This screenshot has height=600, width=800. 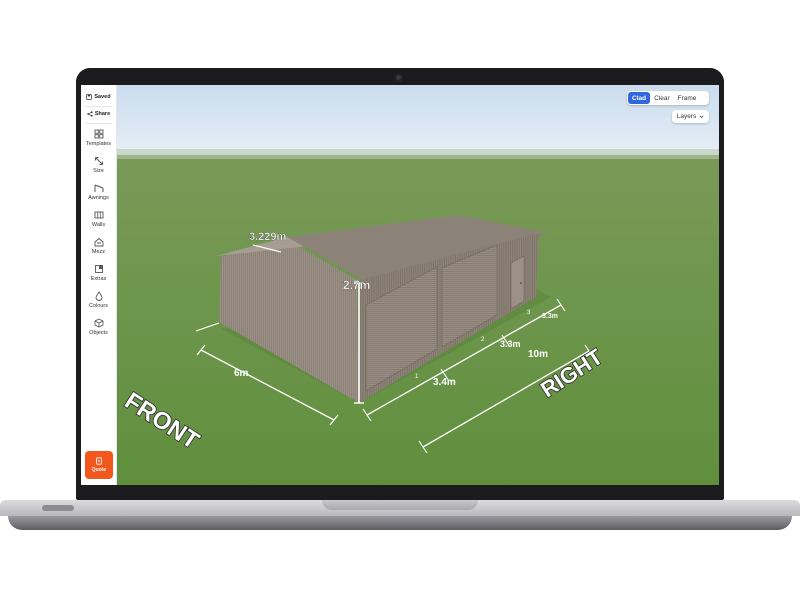 I want to click on view-frame-button: Frame, so click(x=687, y=98).